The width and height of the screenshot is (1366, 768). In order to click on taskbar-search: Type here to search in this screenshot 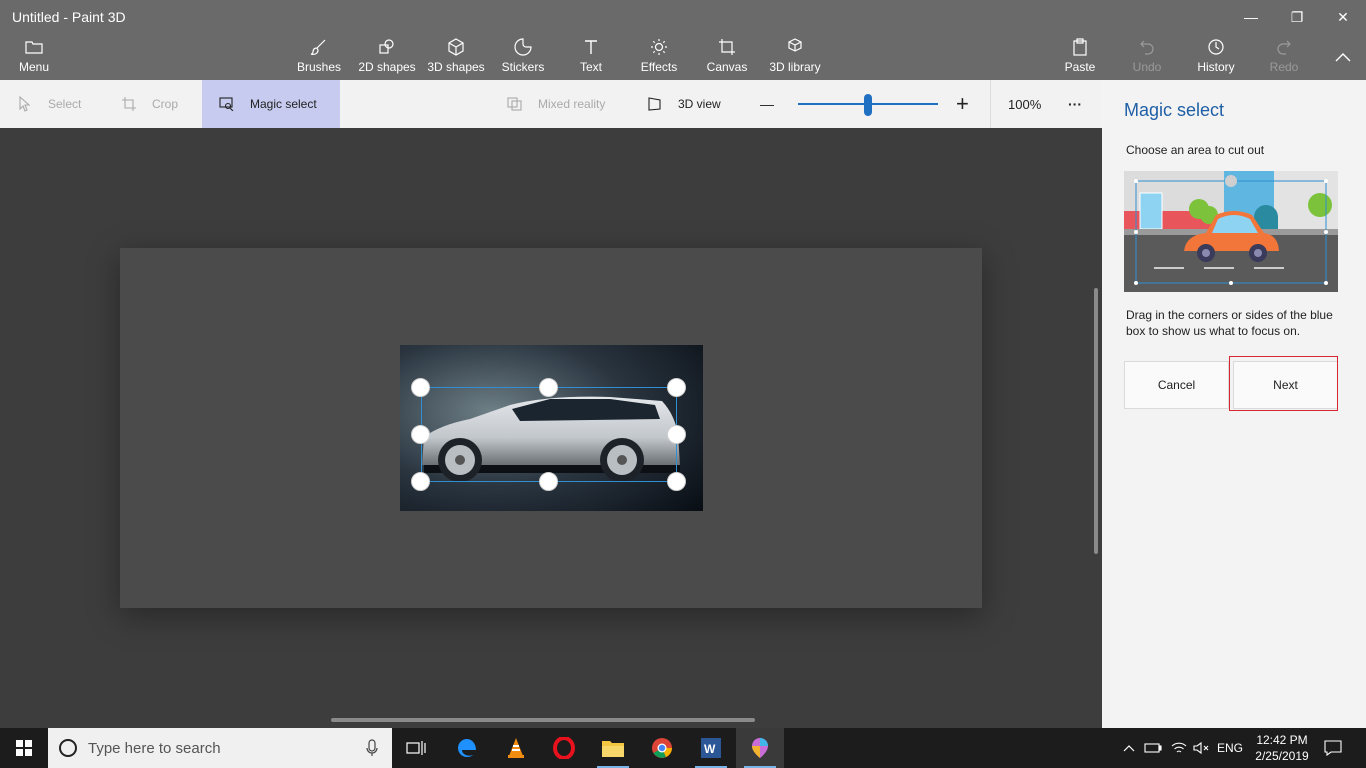, I will do `click(220, 748)`.